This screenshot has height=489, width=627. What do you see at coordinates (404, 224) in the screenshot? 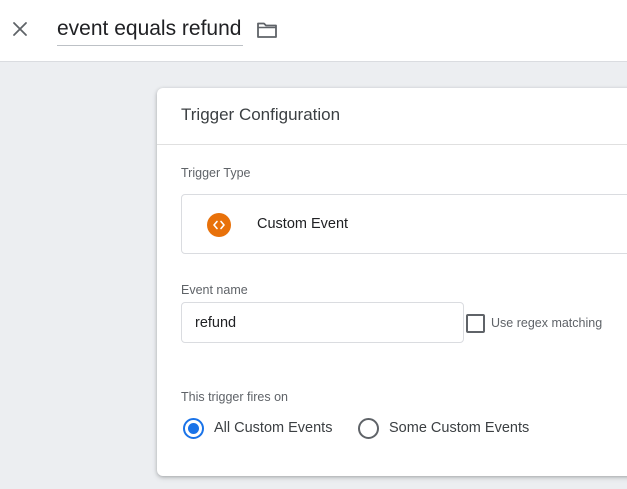
I see `trigger-type-selector: Custom Event` at bounding box center [404, 224].